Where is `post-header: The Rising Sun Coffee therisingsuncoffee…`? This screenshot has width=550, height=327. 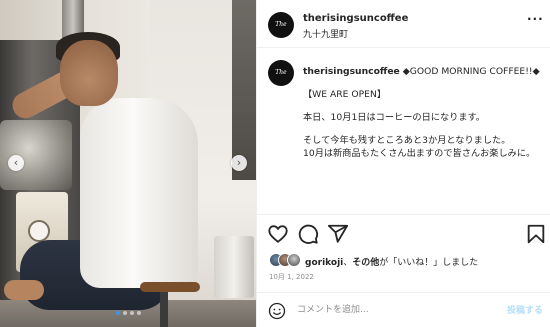 post-header: The Rising Sun Coffee therisingsuncoffee… is located at coordinates (403, 24).